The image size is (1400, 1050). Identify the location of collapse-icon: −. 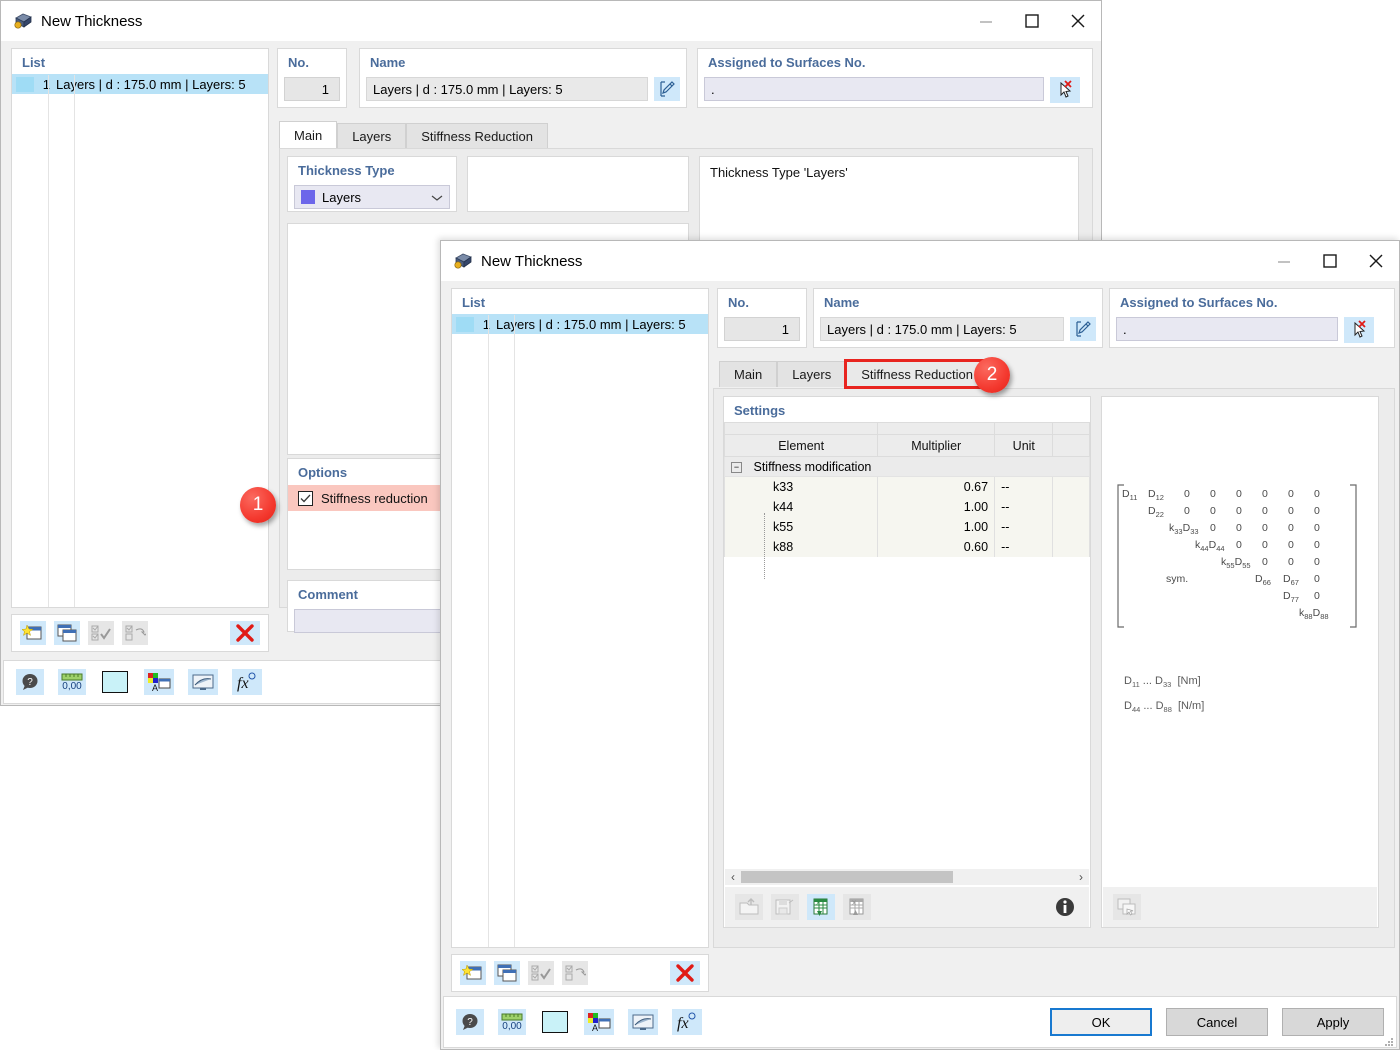
(736, 467).